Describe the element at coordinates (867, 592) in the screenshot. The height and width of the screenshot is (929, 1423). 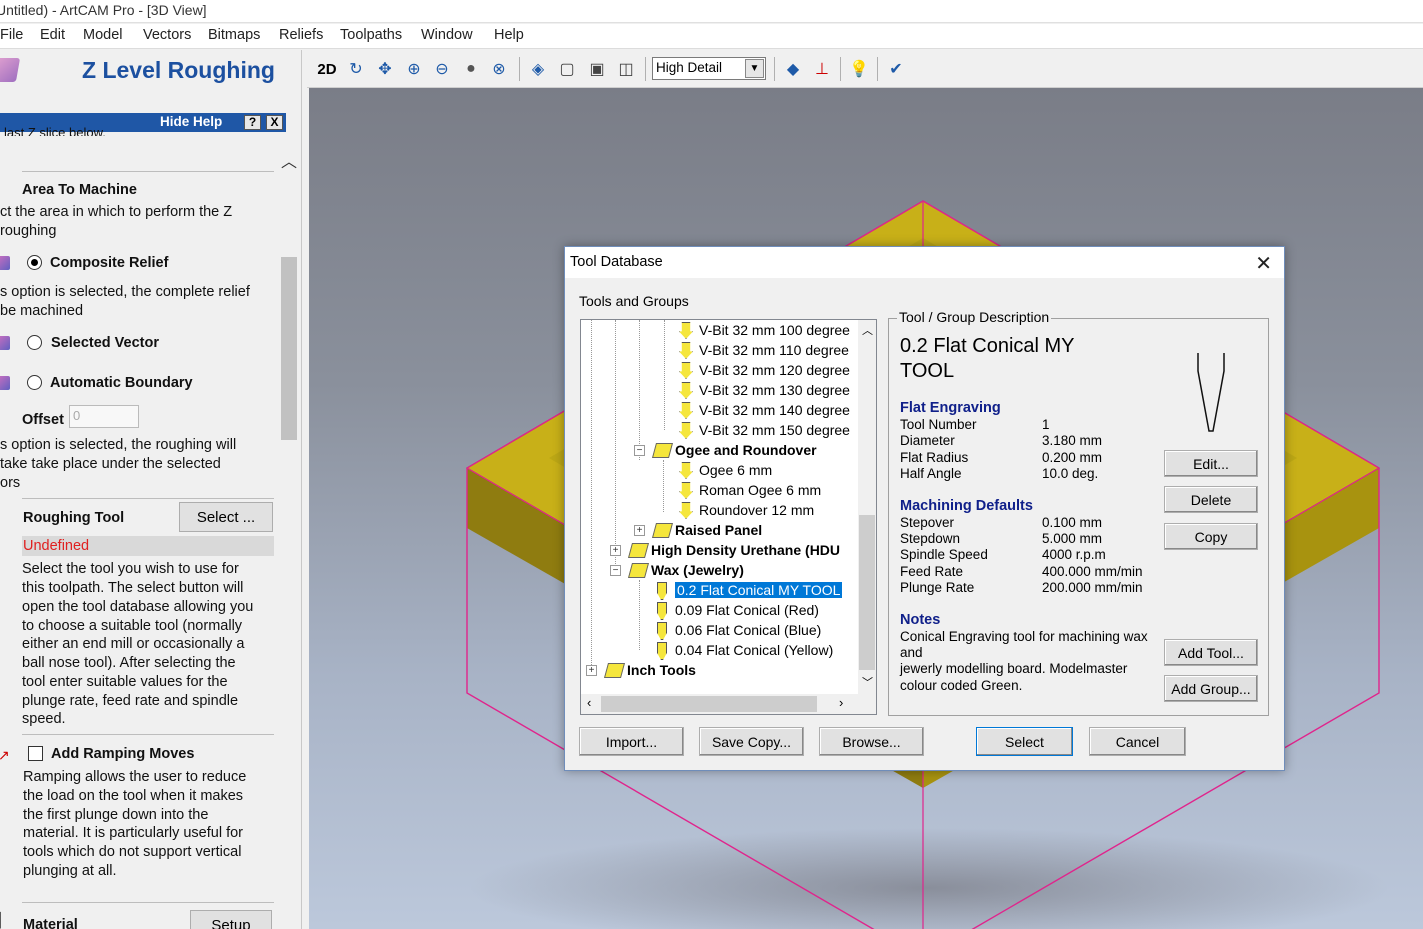
I see `tree-scroll-thumb` at that location.